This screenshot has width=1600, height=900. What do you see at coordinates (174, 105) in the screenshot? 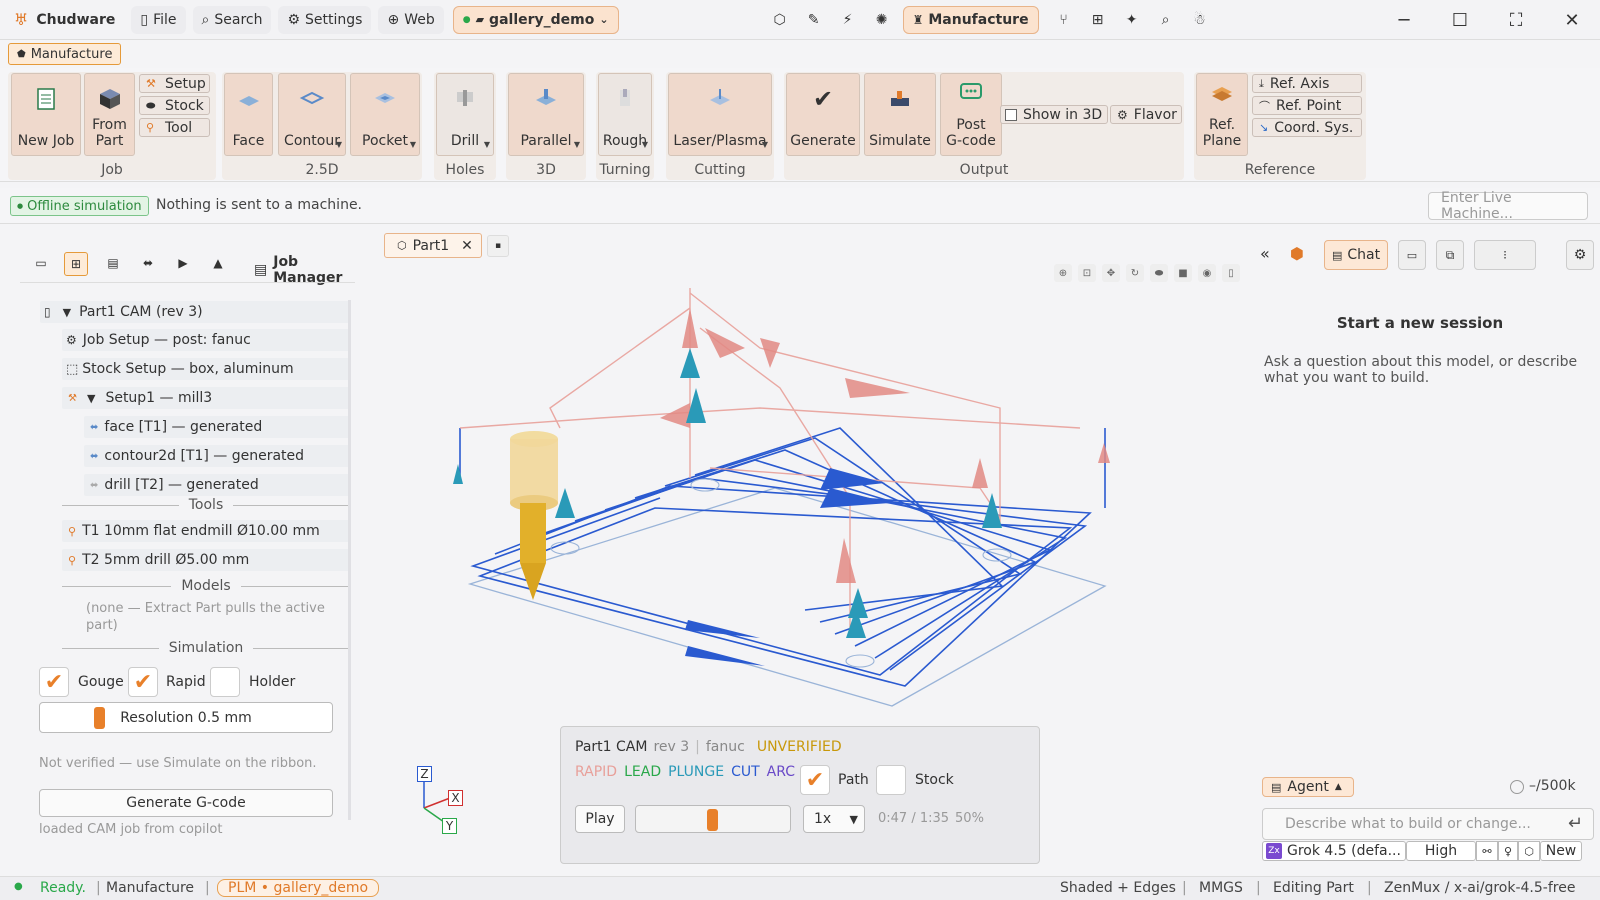
I see `stock-button: ⬬ Stock` at bounding box center [174, 105].